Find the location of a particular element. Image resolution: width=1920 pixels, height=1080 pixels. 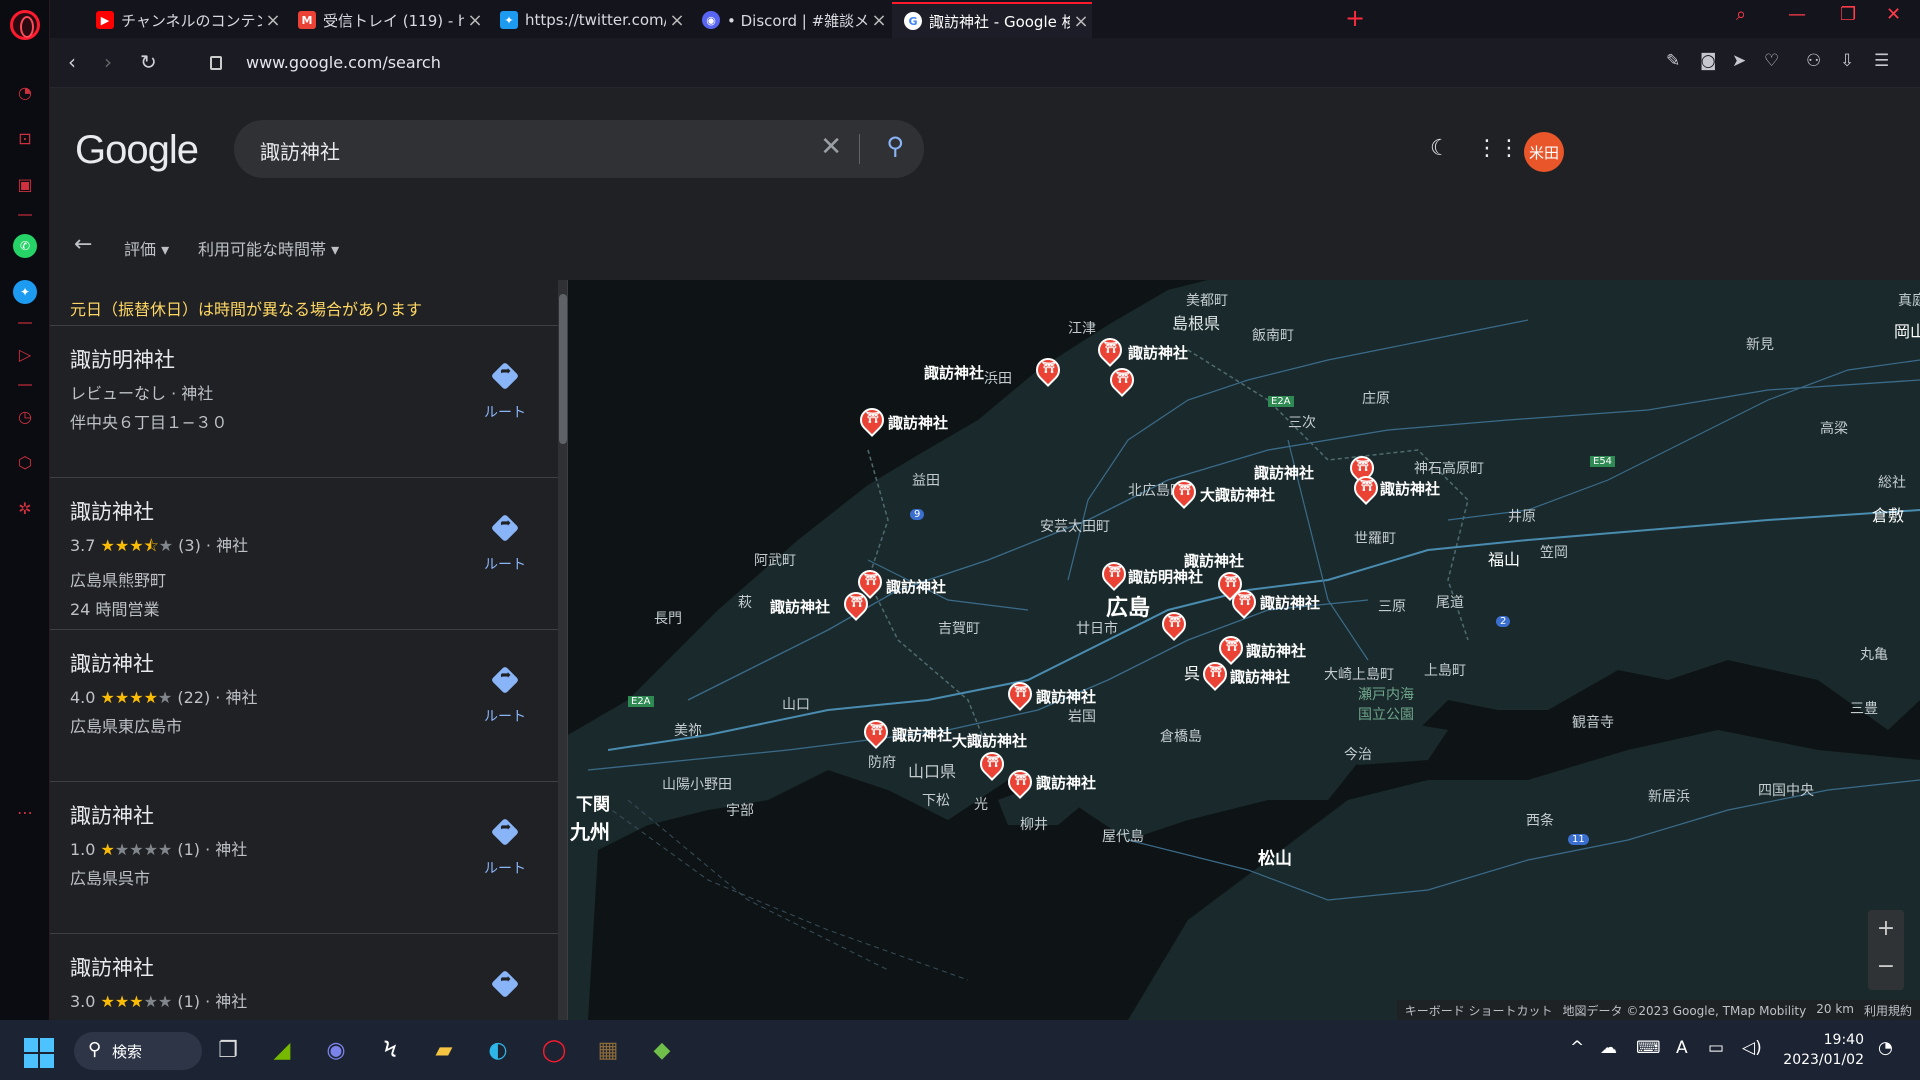

app-icon: Ϟ is located at coordinates (390, 1050).